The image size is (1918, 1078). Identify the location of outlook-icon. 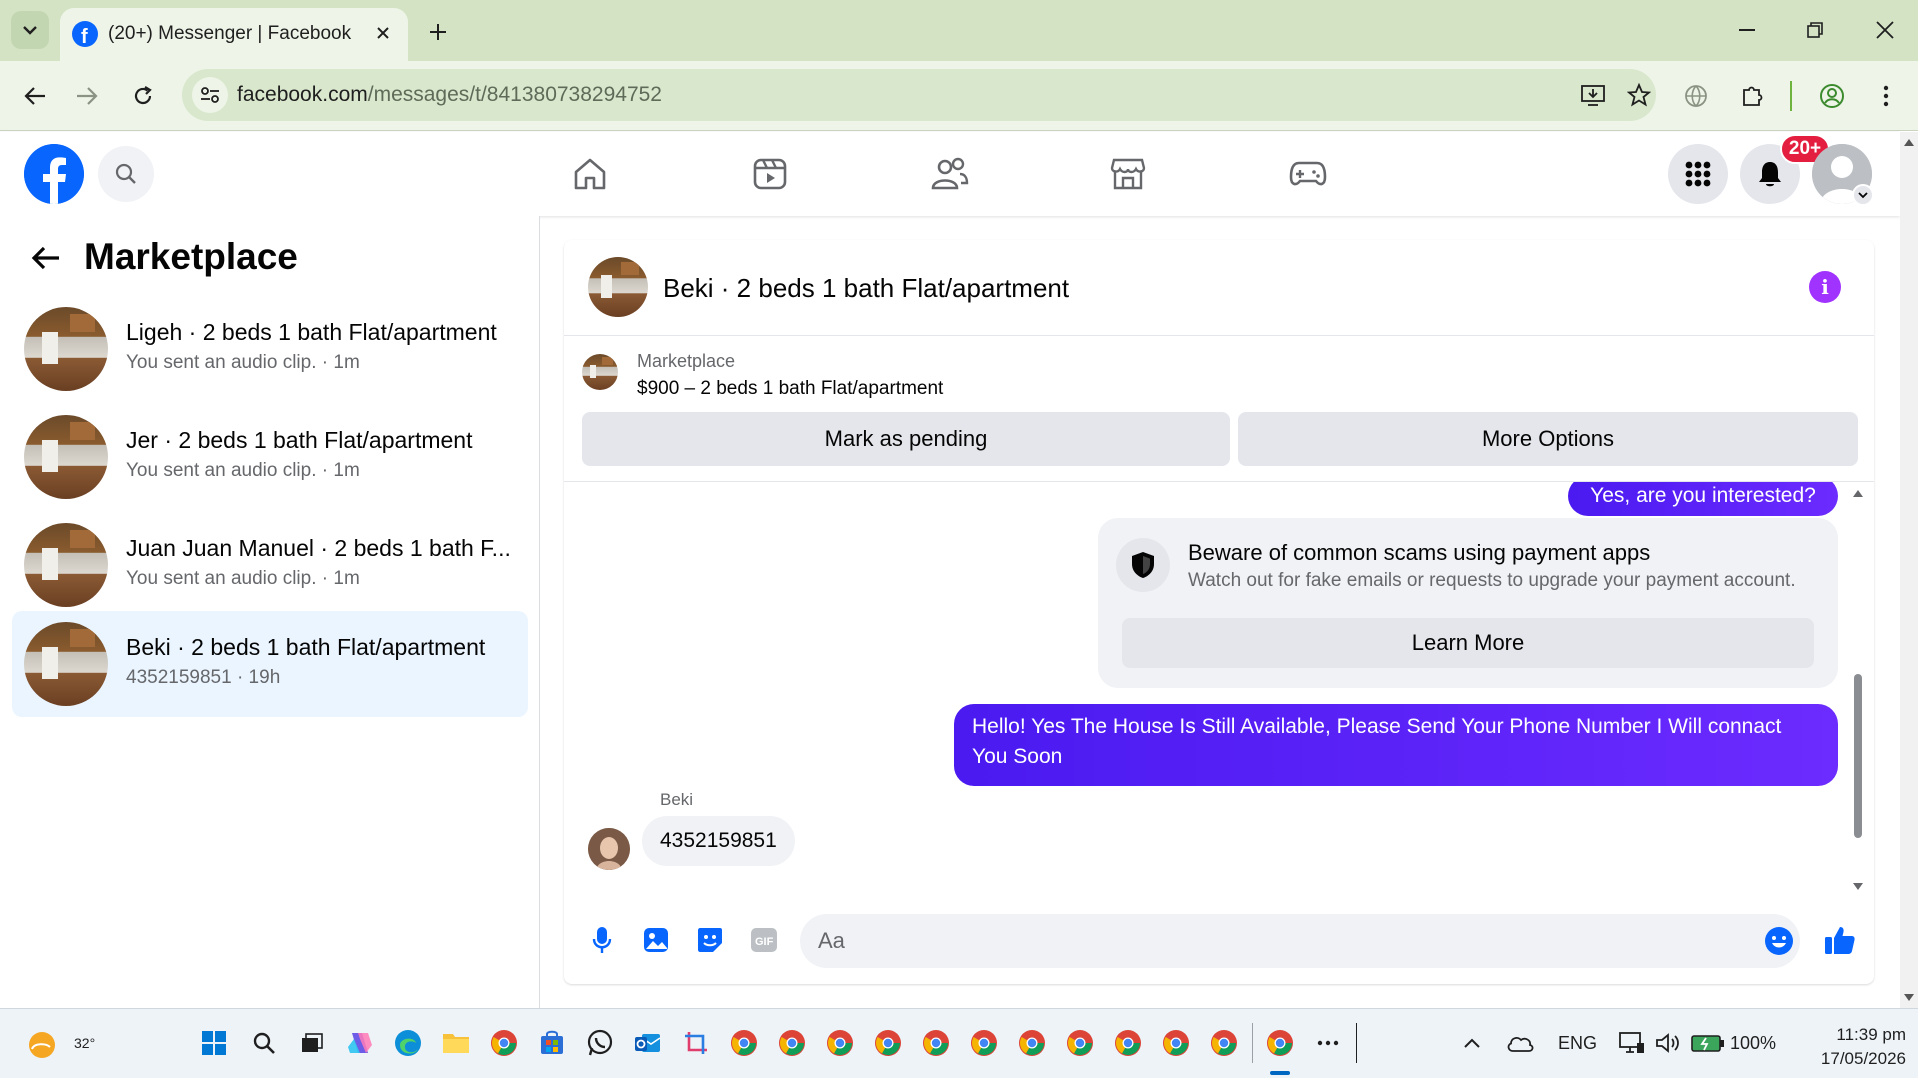
(648, 1043).